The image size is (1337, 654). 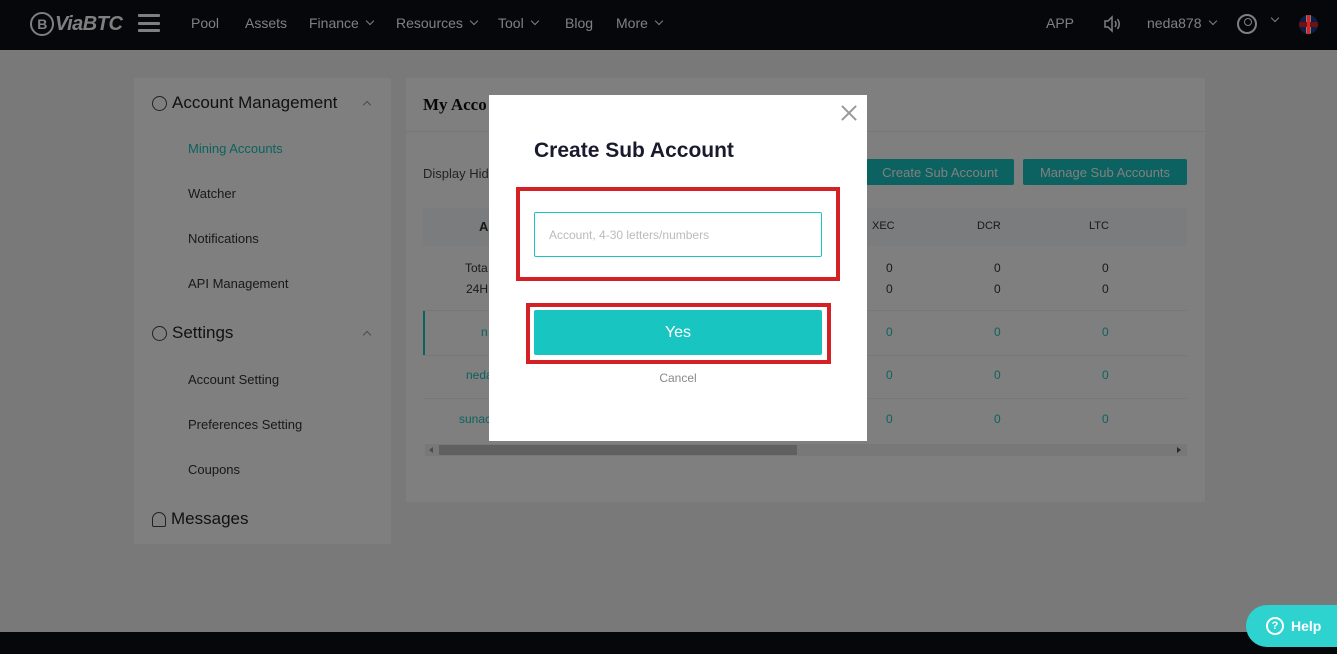 I want to click on create-sub-account-dialog: Create Sub Account Yes Cancel, so click(x=678, y=268).